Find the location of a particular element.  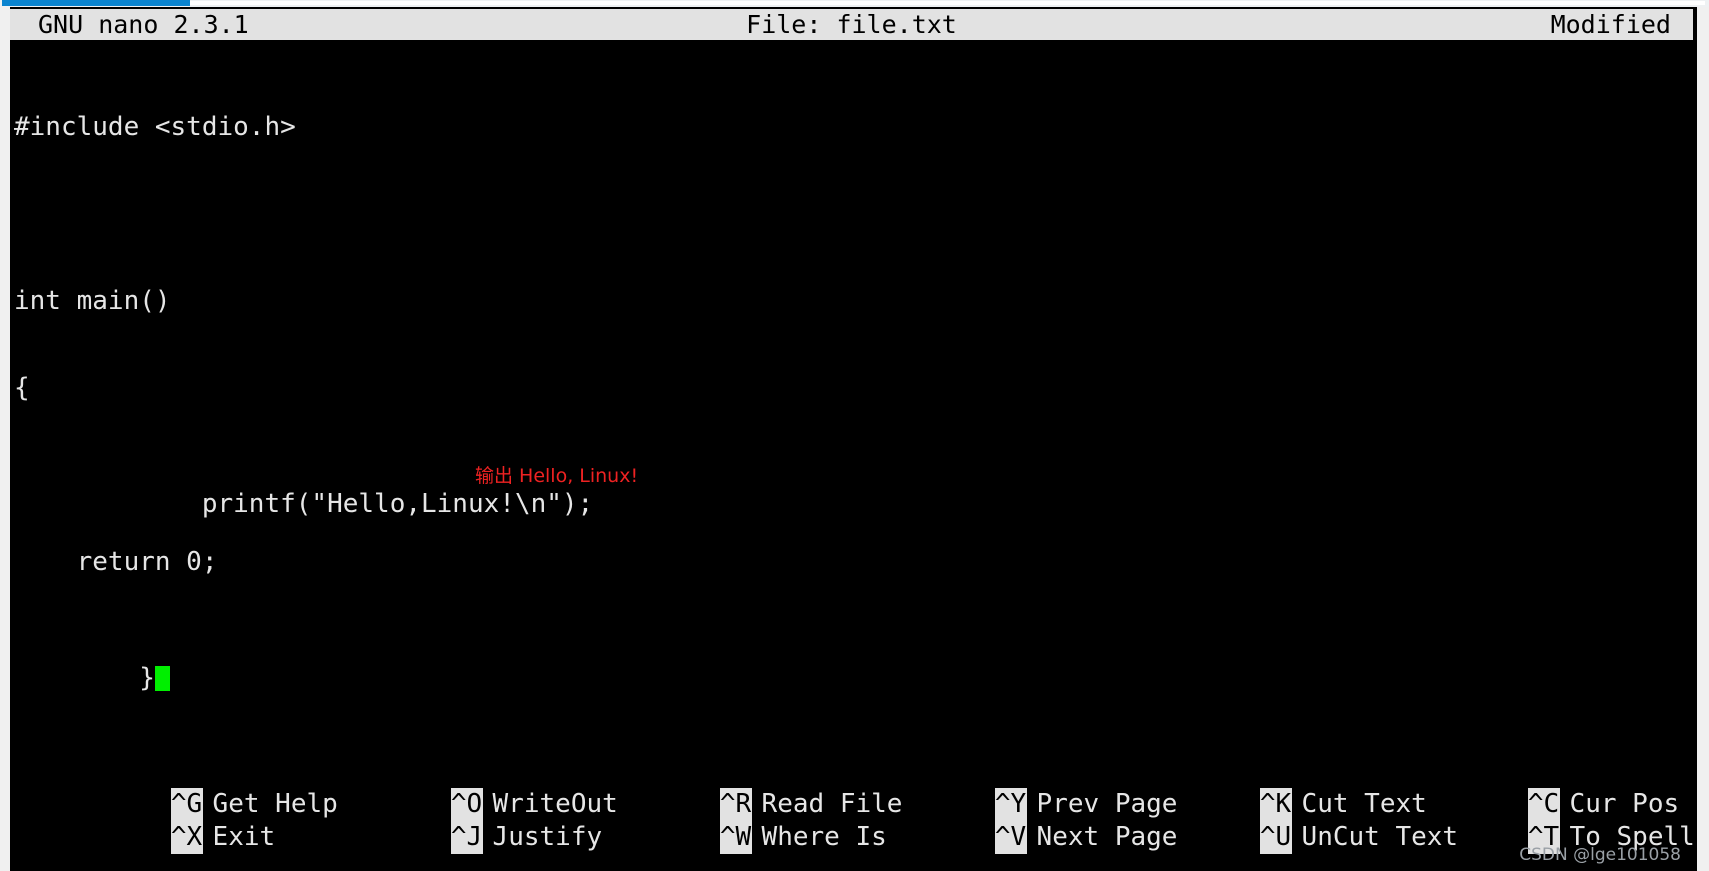

shortcut-key-badge: ^U is located at coordinates (1275, 837).